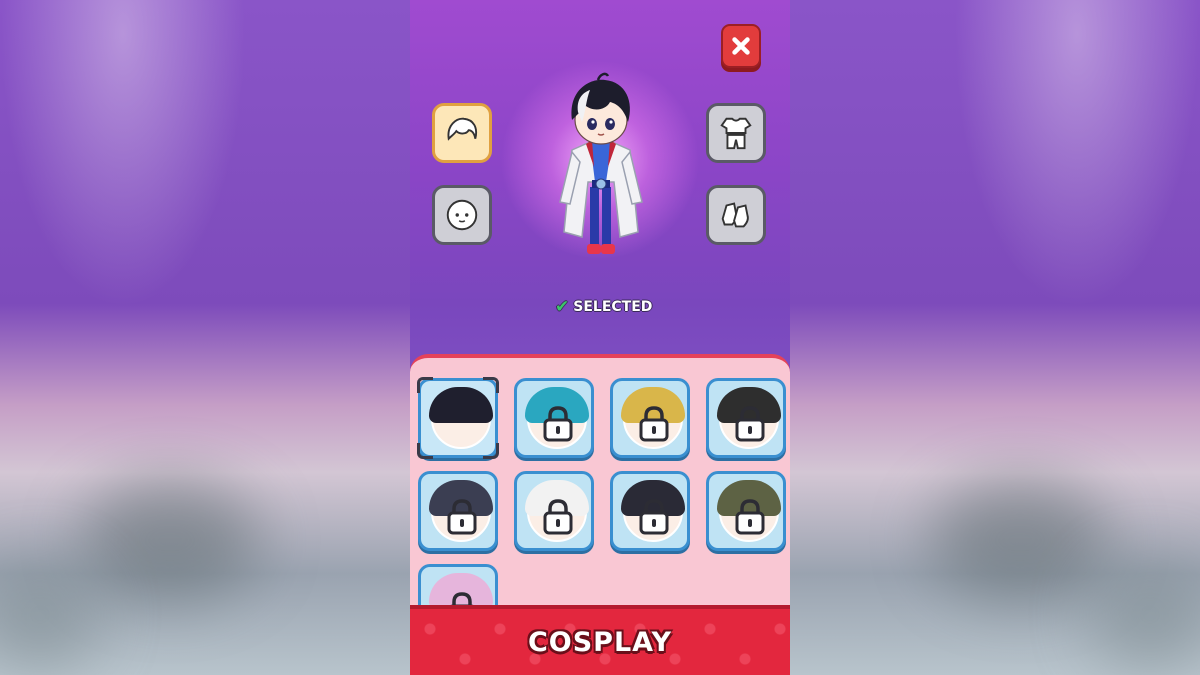 The height and width of the screenshot is (675, 1200). What do you see at coordinates (458, 418) in the screenshot?
I see `selection-frame` at bounding box center [458, 418].